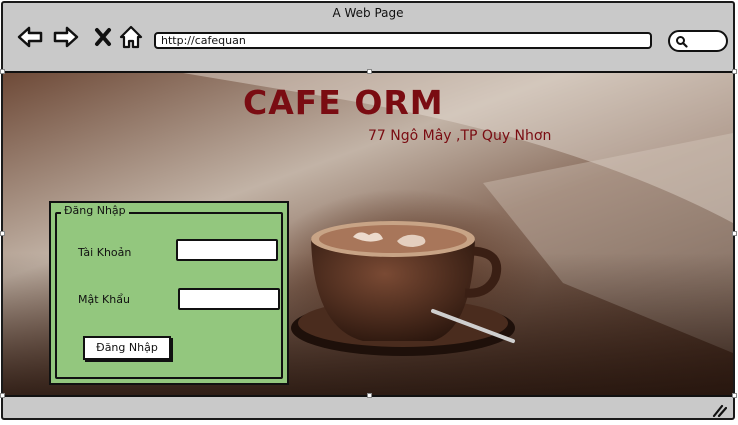 This screenshot has width=738, height=425. I want to click on address-bar: http://cafequan, so click(403, 40).